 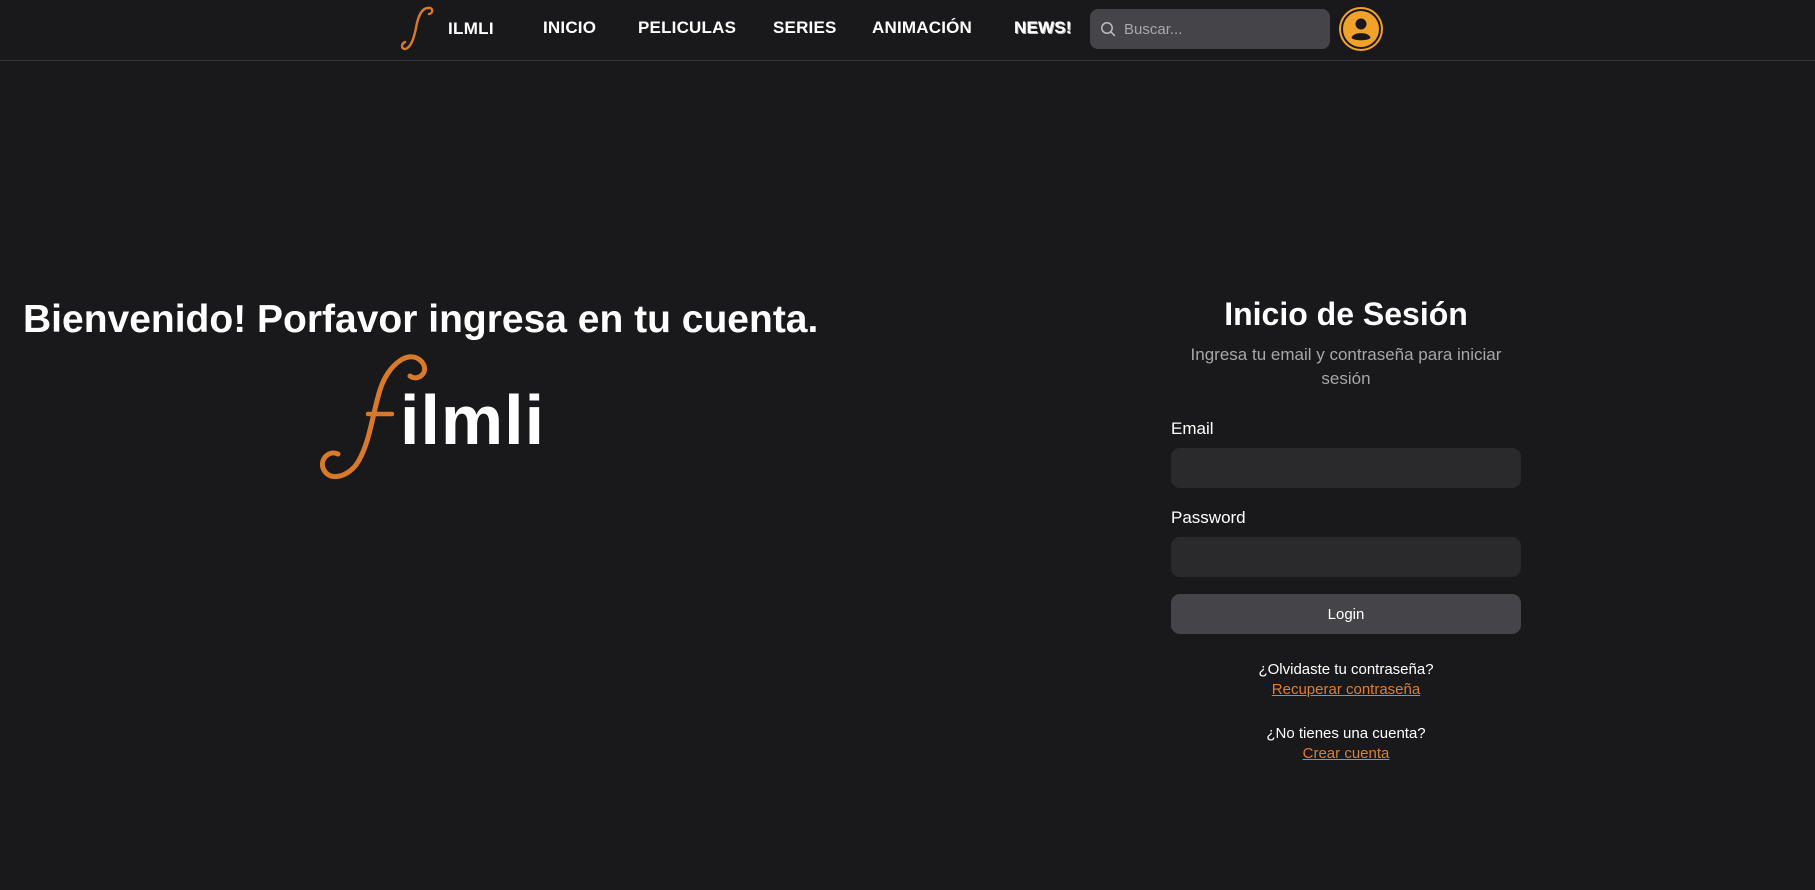 What do you see at coordinates (1346, 669) in the screenshot?
I see `forgot-password-question: ¿Olvidaste tu contraseña?` at bounding box center [1346, 669].